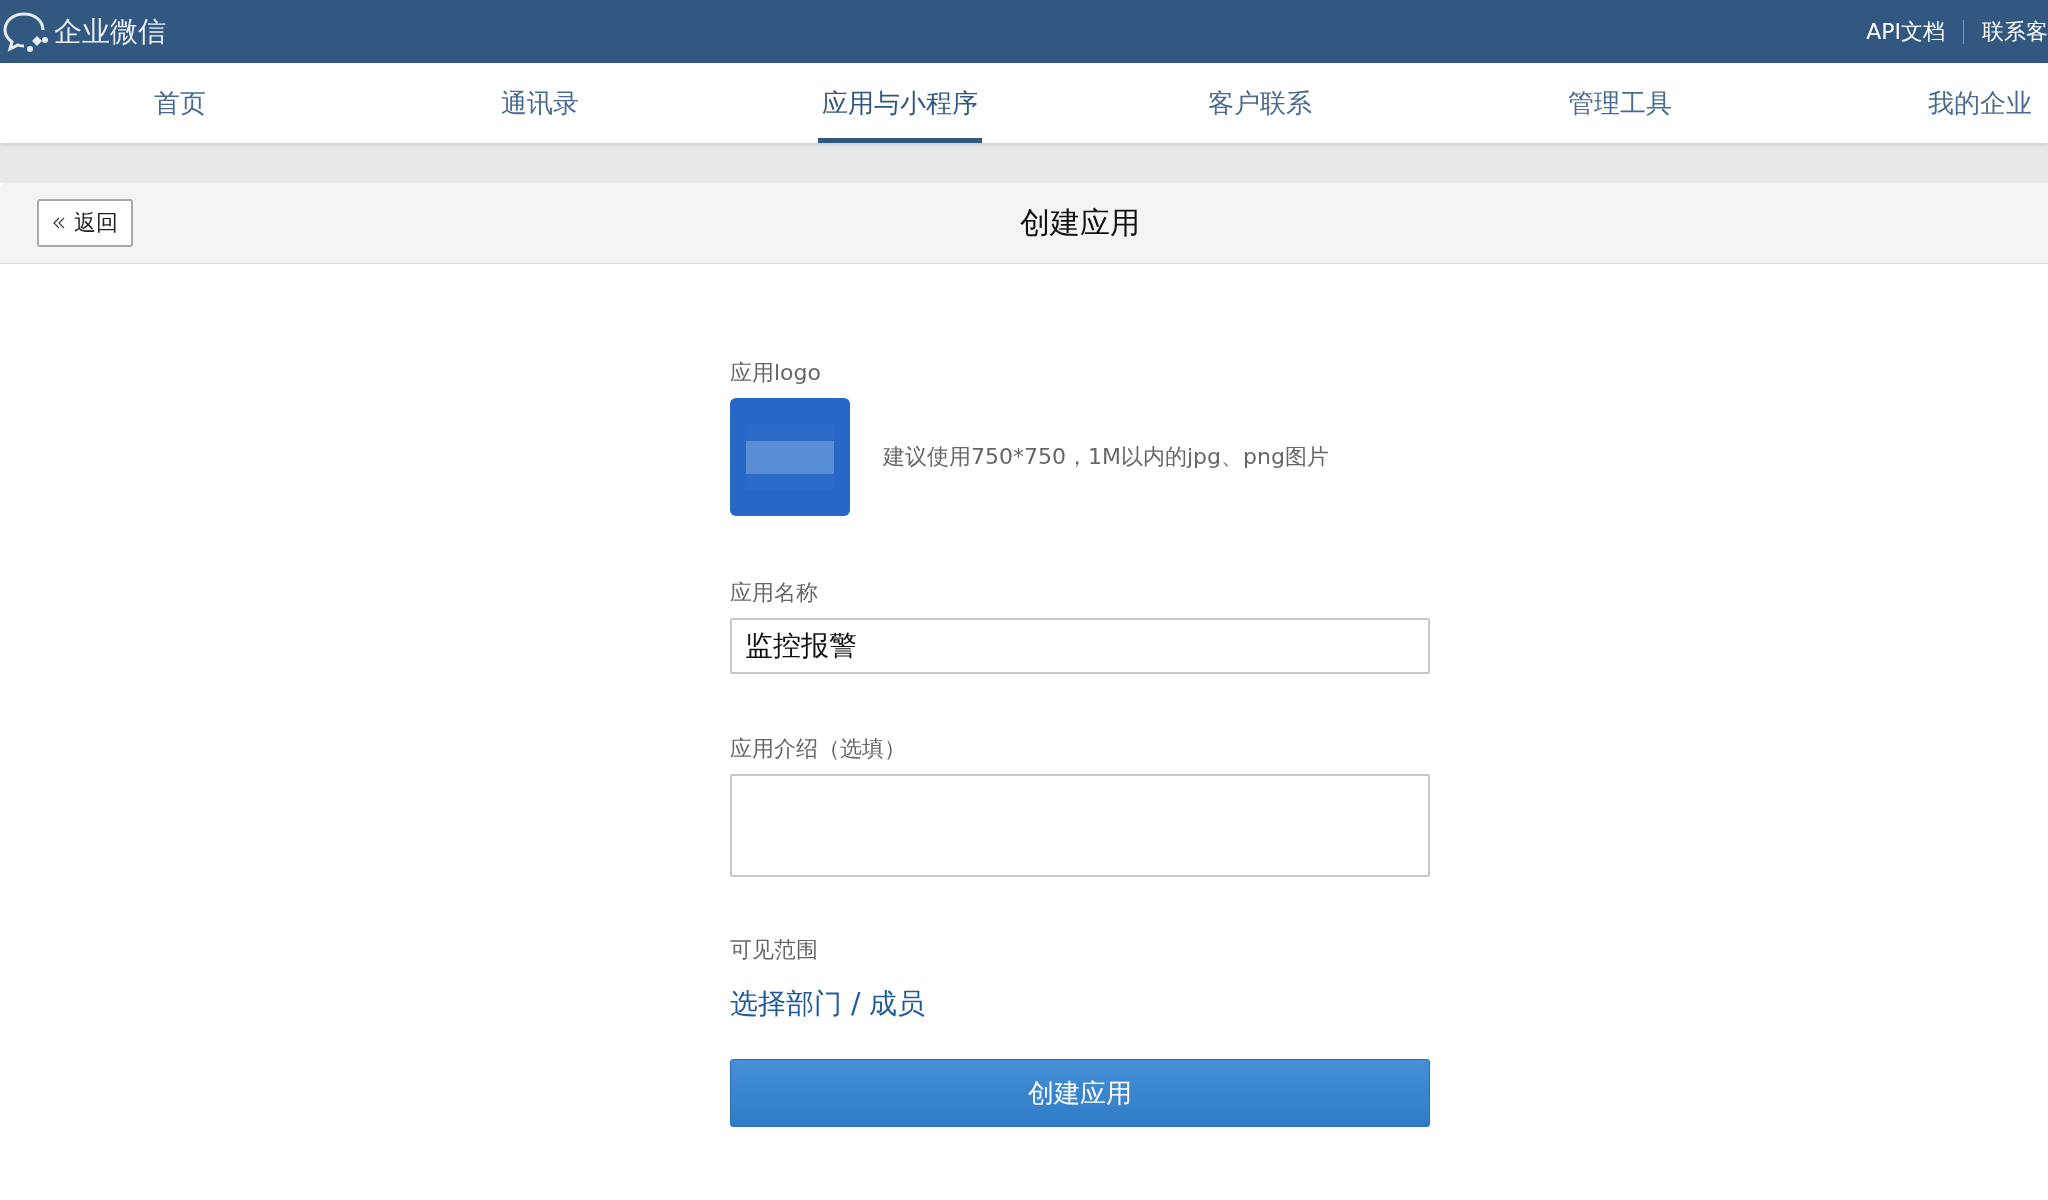  What do you see at coordinates (2015, 31) in the screenshot?
I see `header-link: 联系客` at bounding box center [2015, 31].